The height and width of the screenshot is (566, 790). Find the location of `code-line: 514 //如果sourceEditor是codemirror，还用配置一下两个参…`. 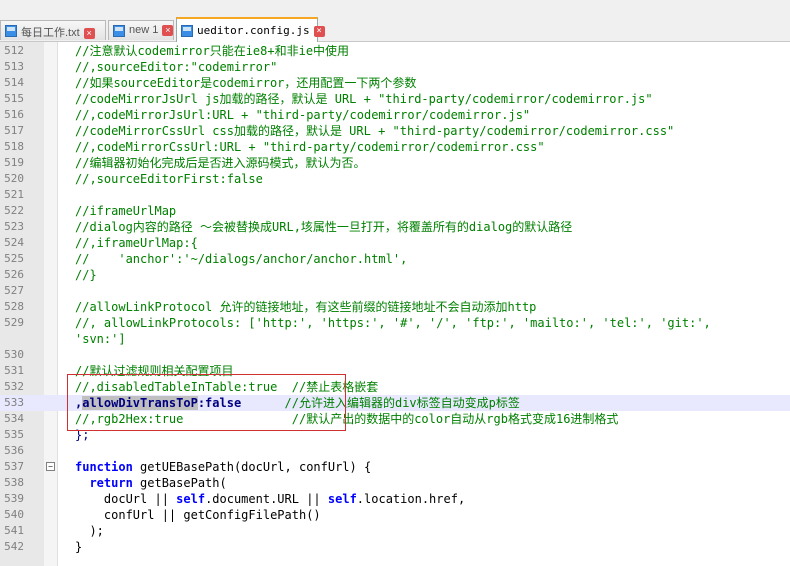

code-line: 514 //如果sourceEditor是codemirror，还用配置一下两个参… is located at coordinates (395, 83).